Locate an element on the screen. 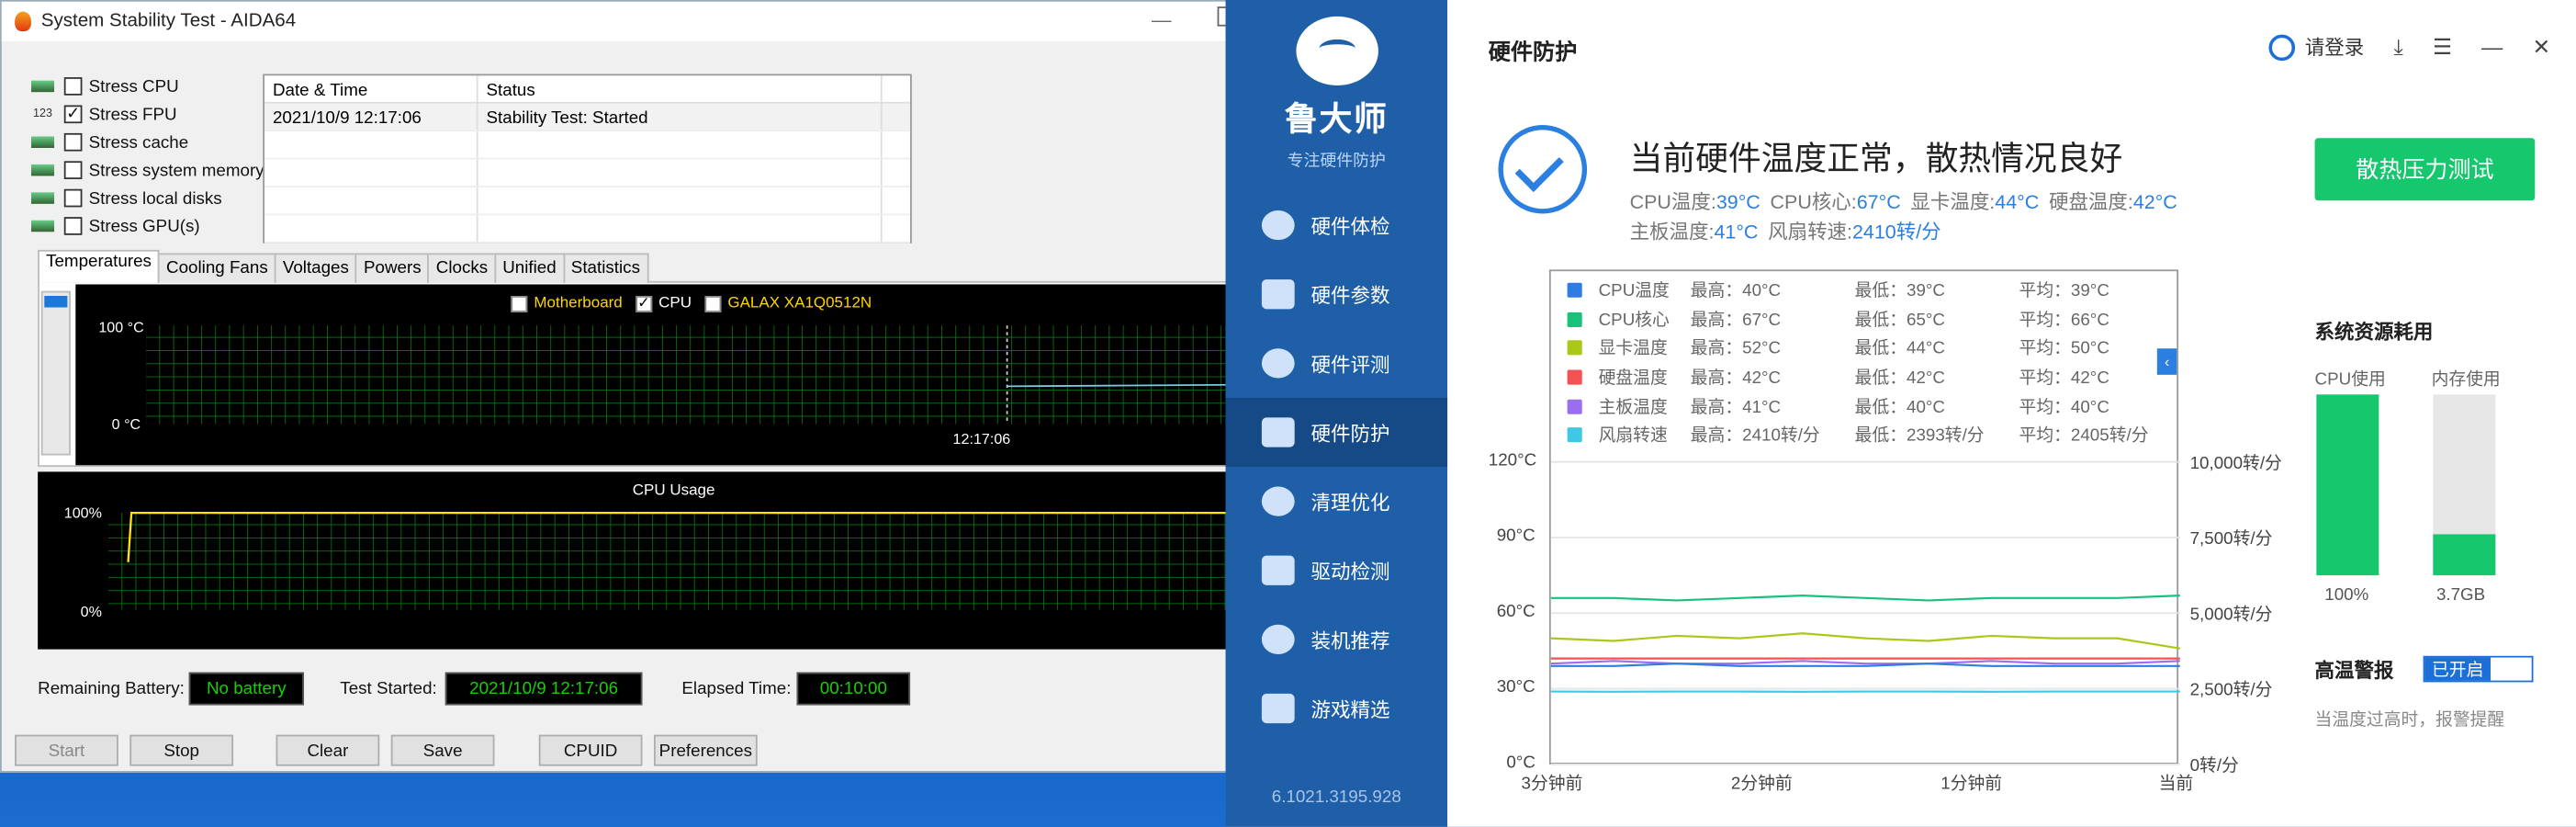  reading-value: 41°C is located at coordinates (1736, 232).